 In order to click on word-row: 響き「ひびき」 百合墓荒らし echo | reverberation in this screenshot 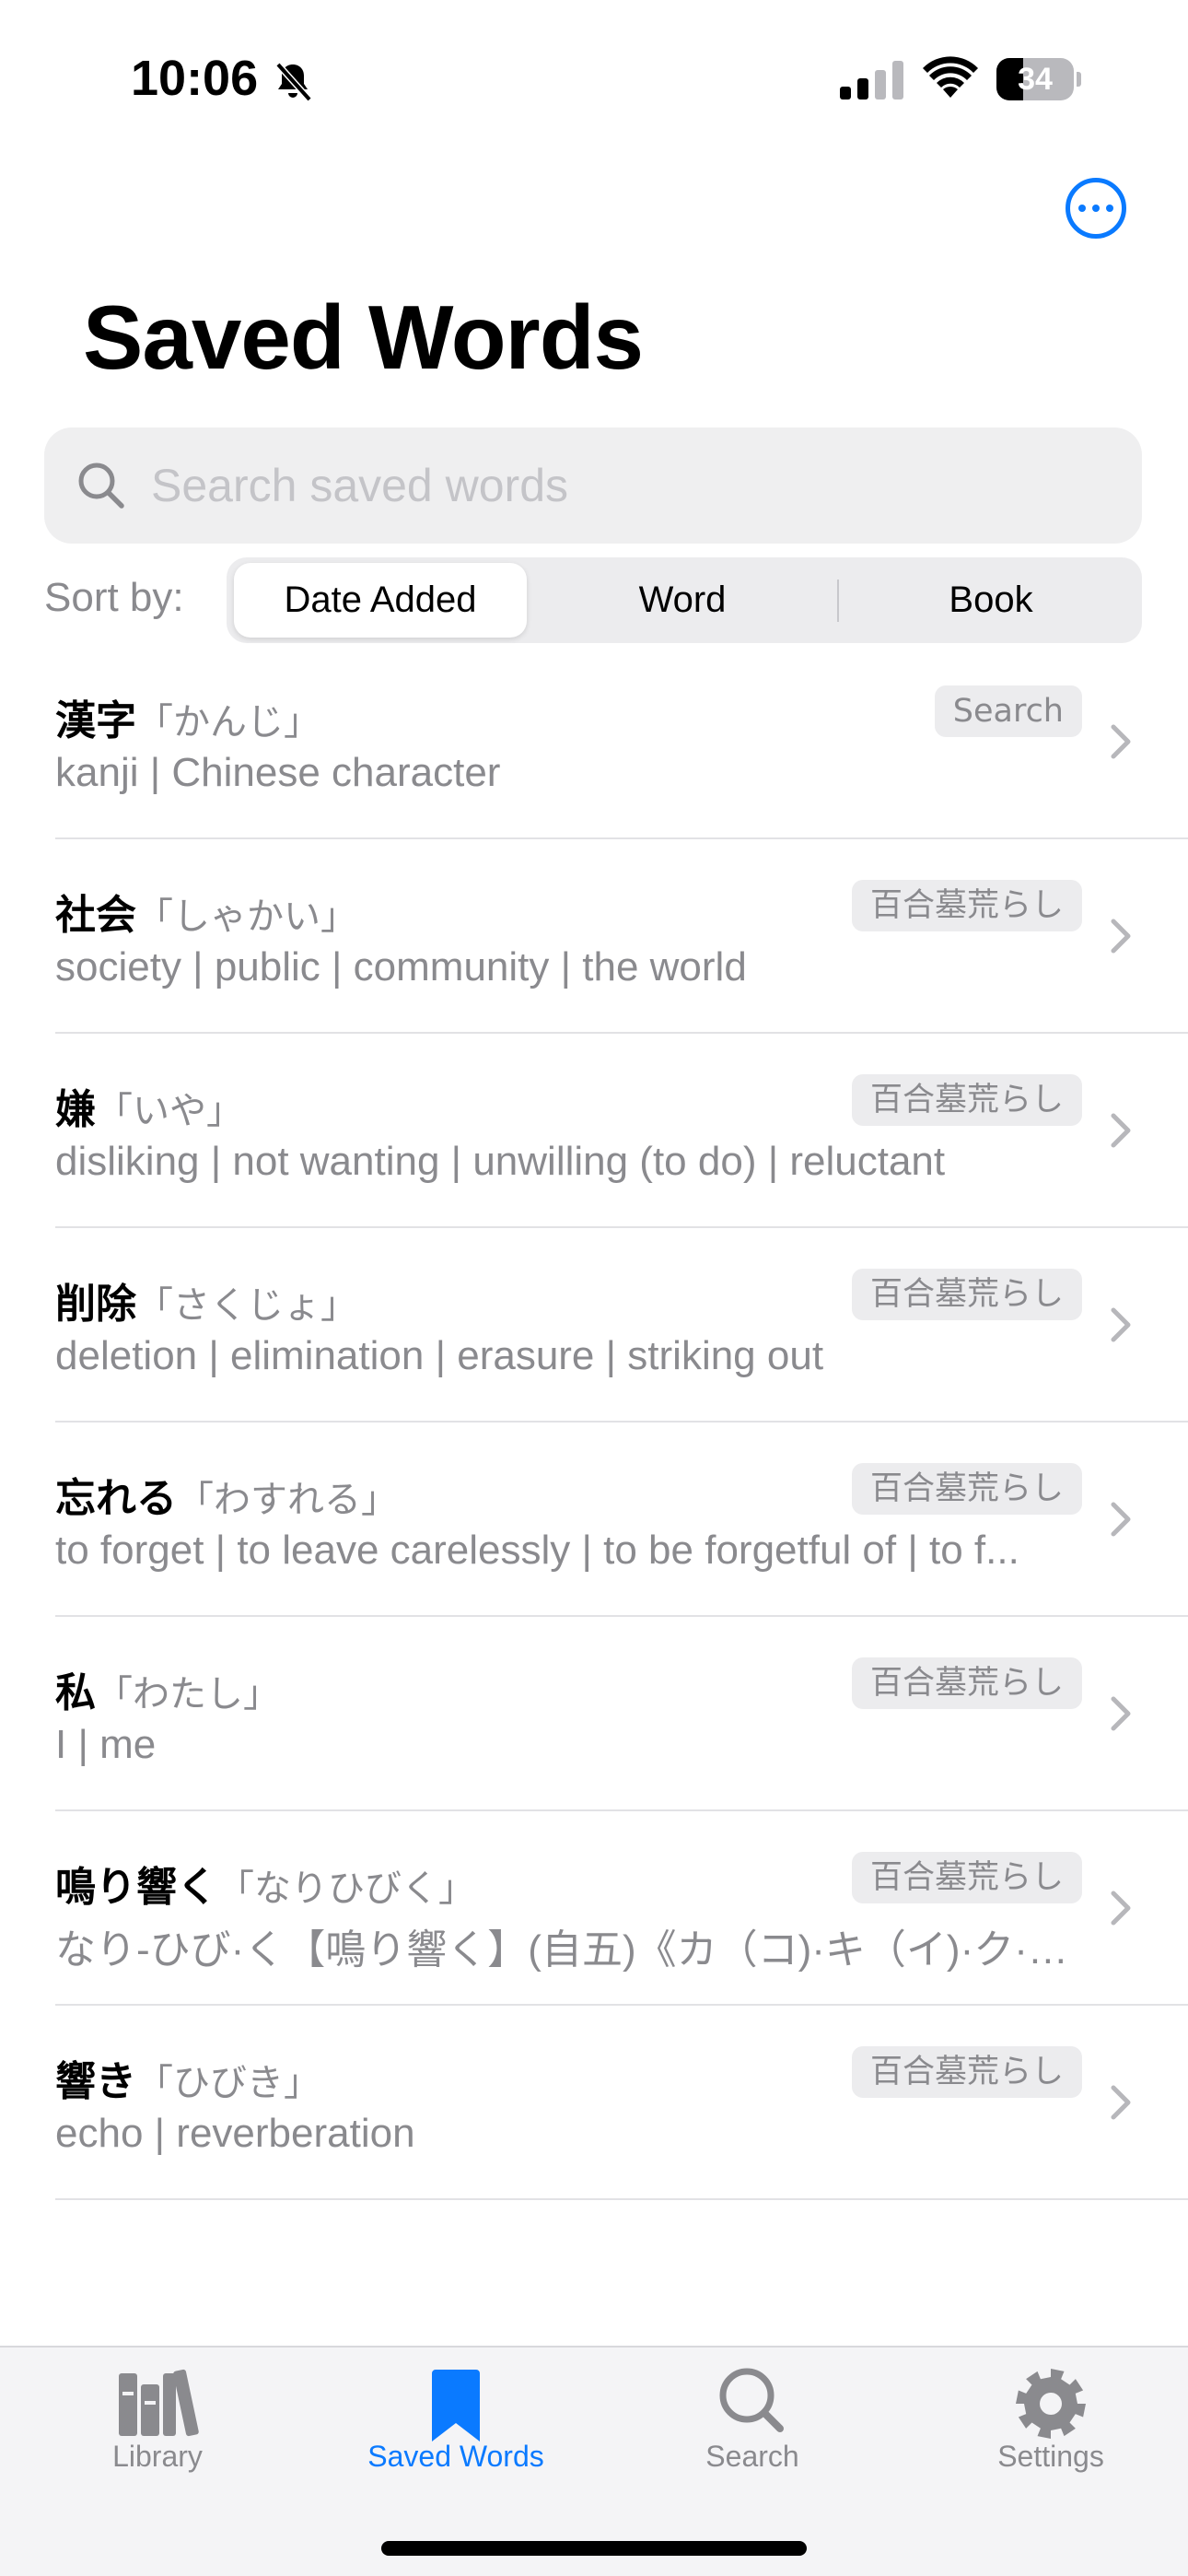, I will do `click(594, 2103)`.